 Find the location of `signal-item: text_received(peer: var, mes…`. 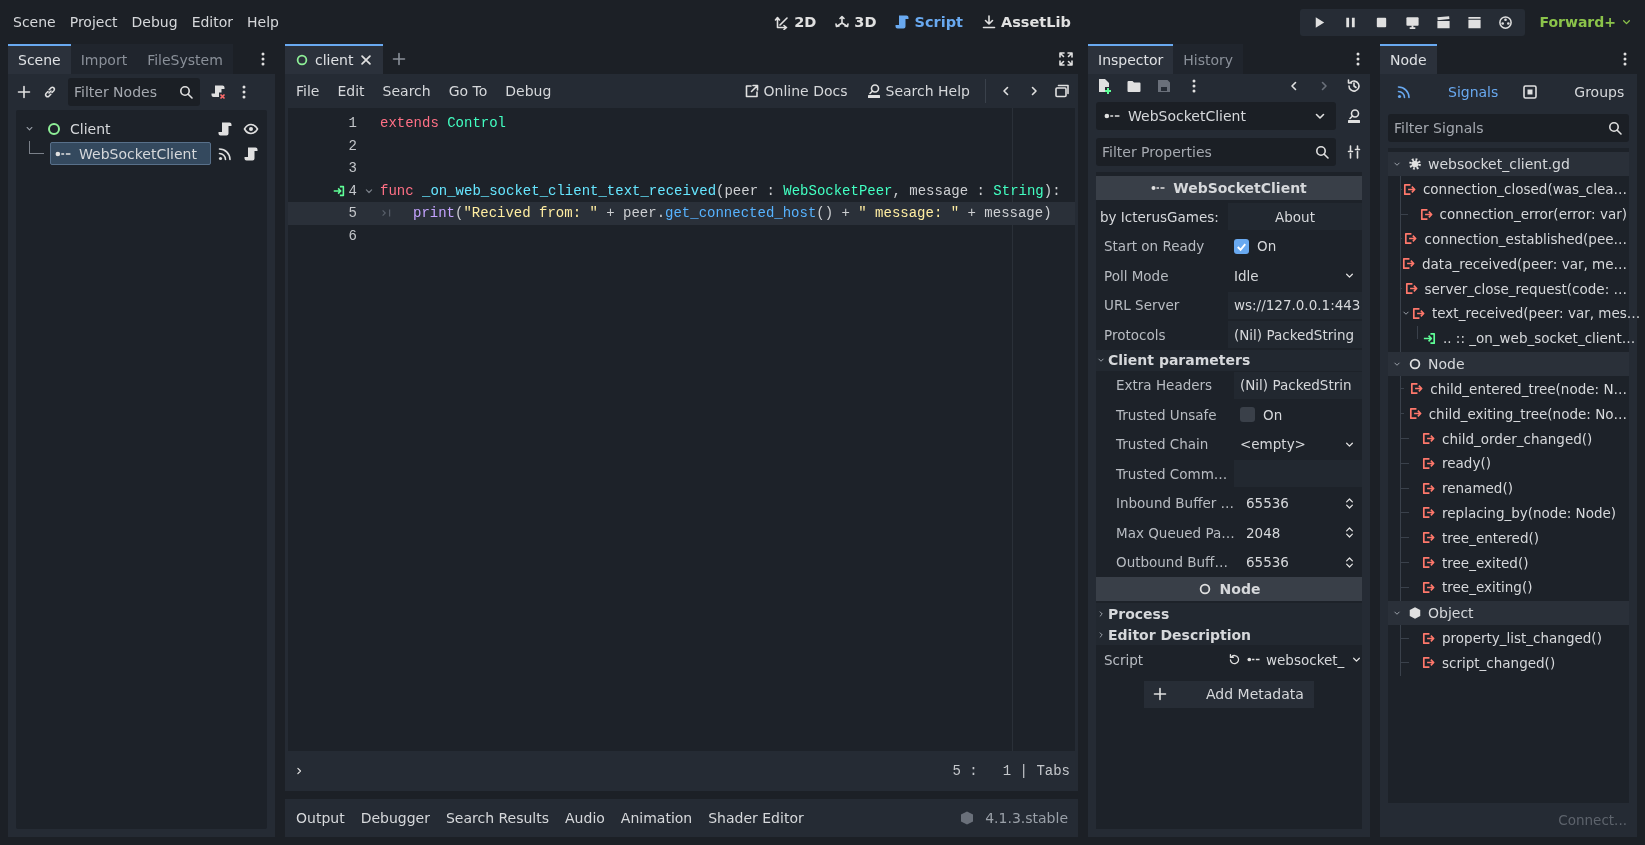

signal-item: text_received(peer: var, mes… is located at coordinates (1527, 313).